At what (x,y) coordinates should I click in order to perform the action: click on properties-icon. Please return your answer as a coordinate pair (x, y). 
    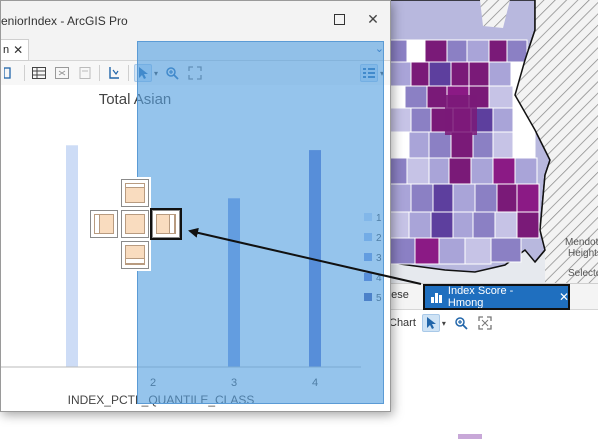
    Looking at the image, I should click on (10, 73).